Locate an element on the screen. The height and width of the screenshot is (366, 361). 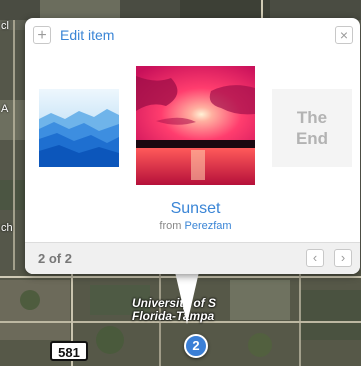
source-prefix: from is located at coordinates (170, 226).